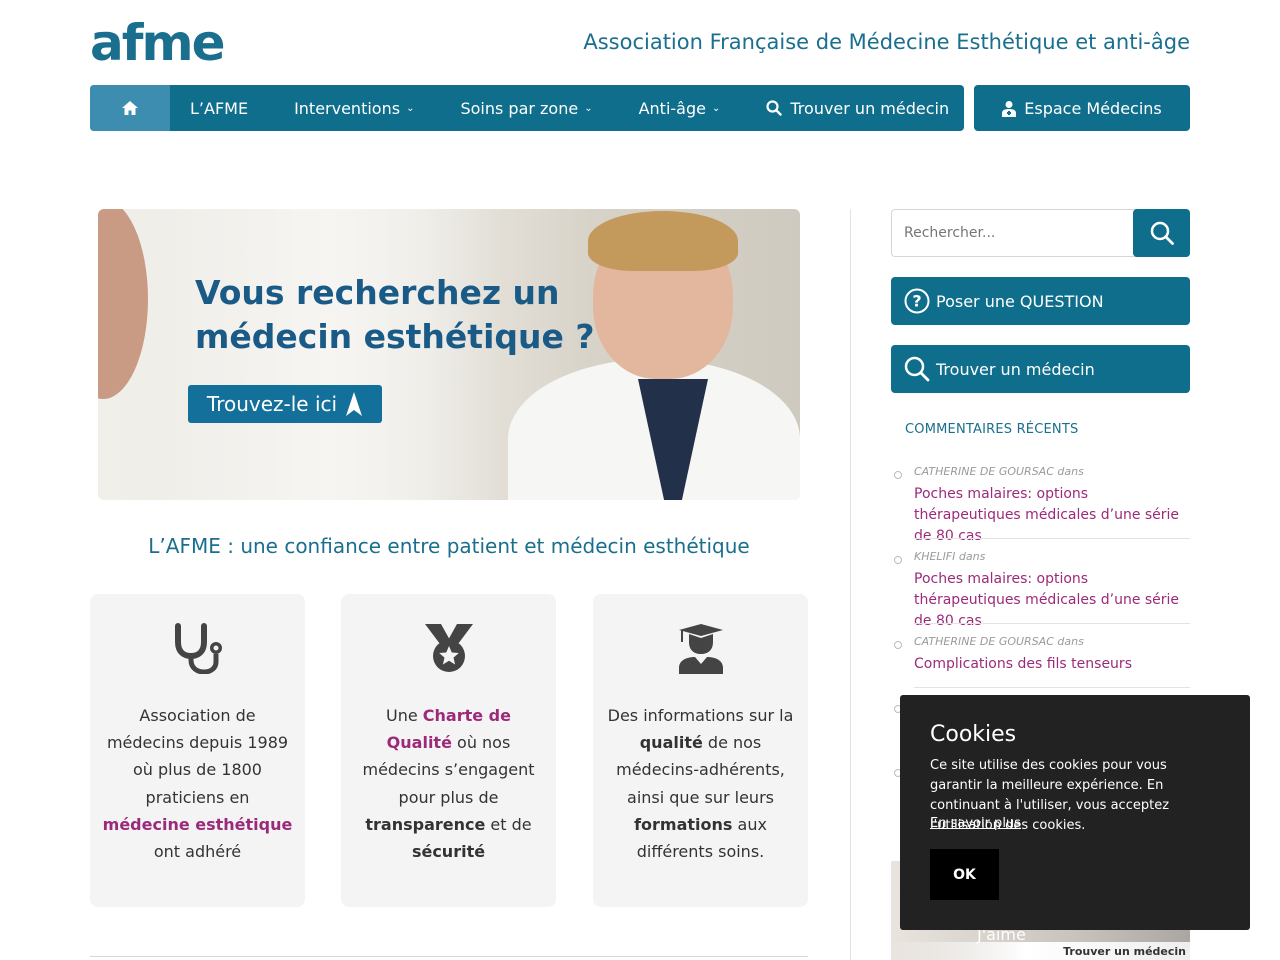 This screenshot has height=960, width=1280. Describe the element at coordinates (354, 404) in the screenshot. I see `cursor-arrow-icon` at that location.